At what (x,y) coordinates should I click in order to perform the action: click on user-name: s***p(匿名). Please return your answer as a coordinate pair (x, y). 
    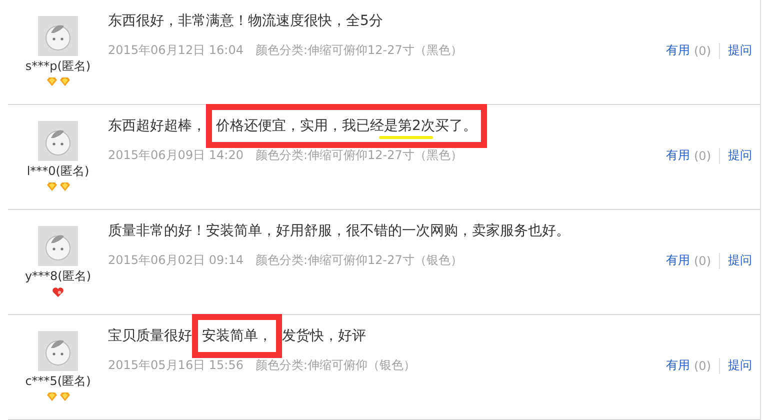
    Looking at the image, I should click on (58, 66).